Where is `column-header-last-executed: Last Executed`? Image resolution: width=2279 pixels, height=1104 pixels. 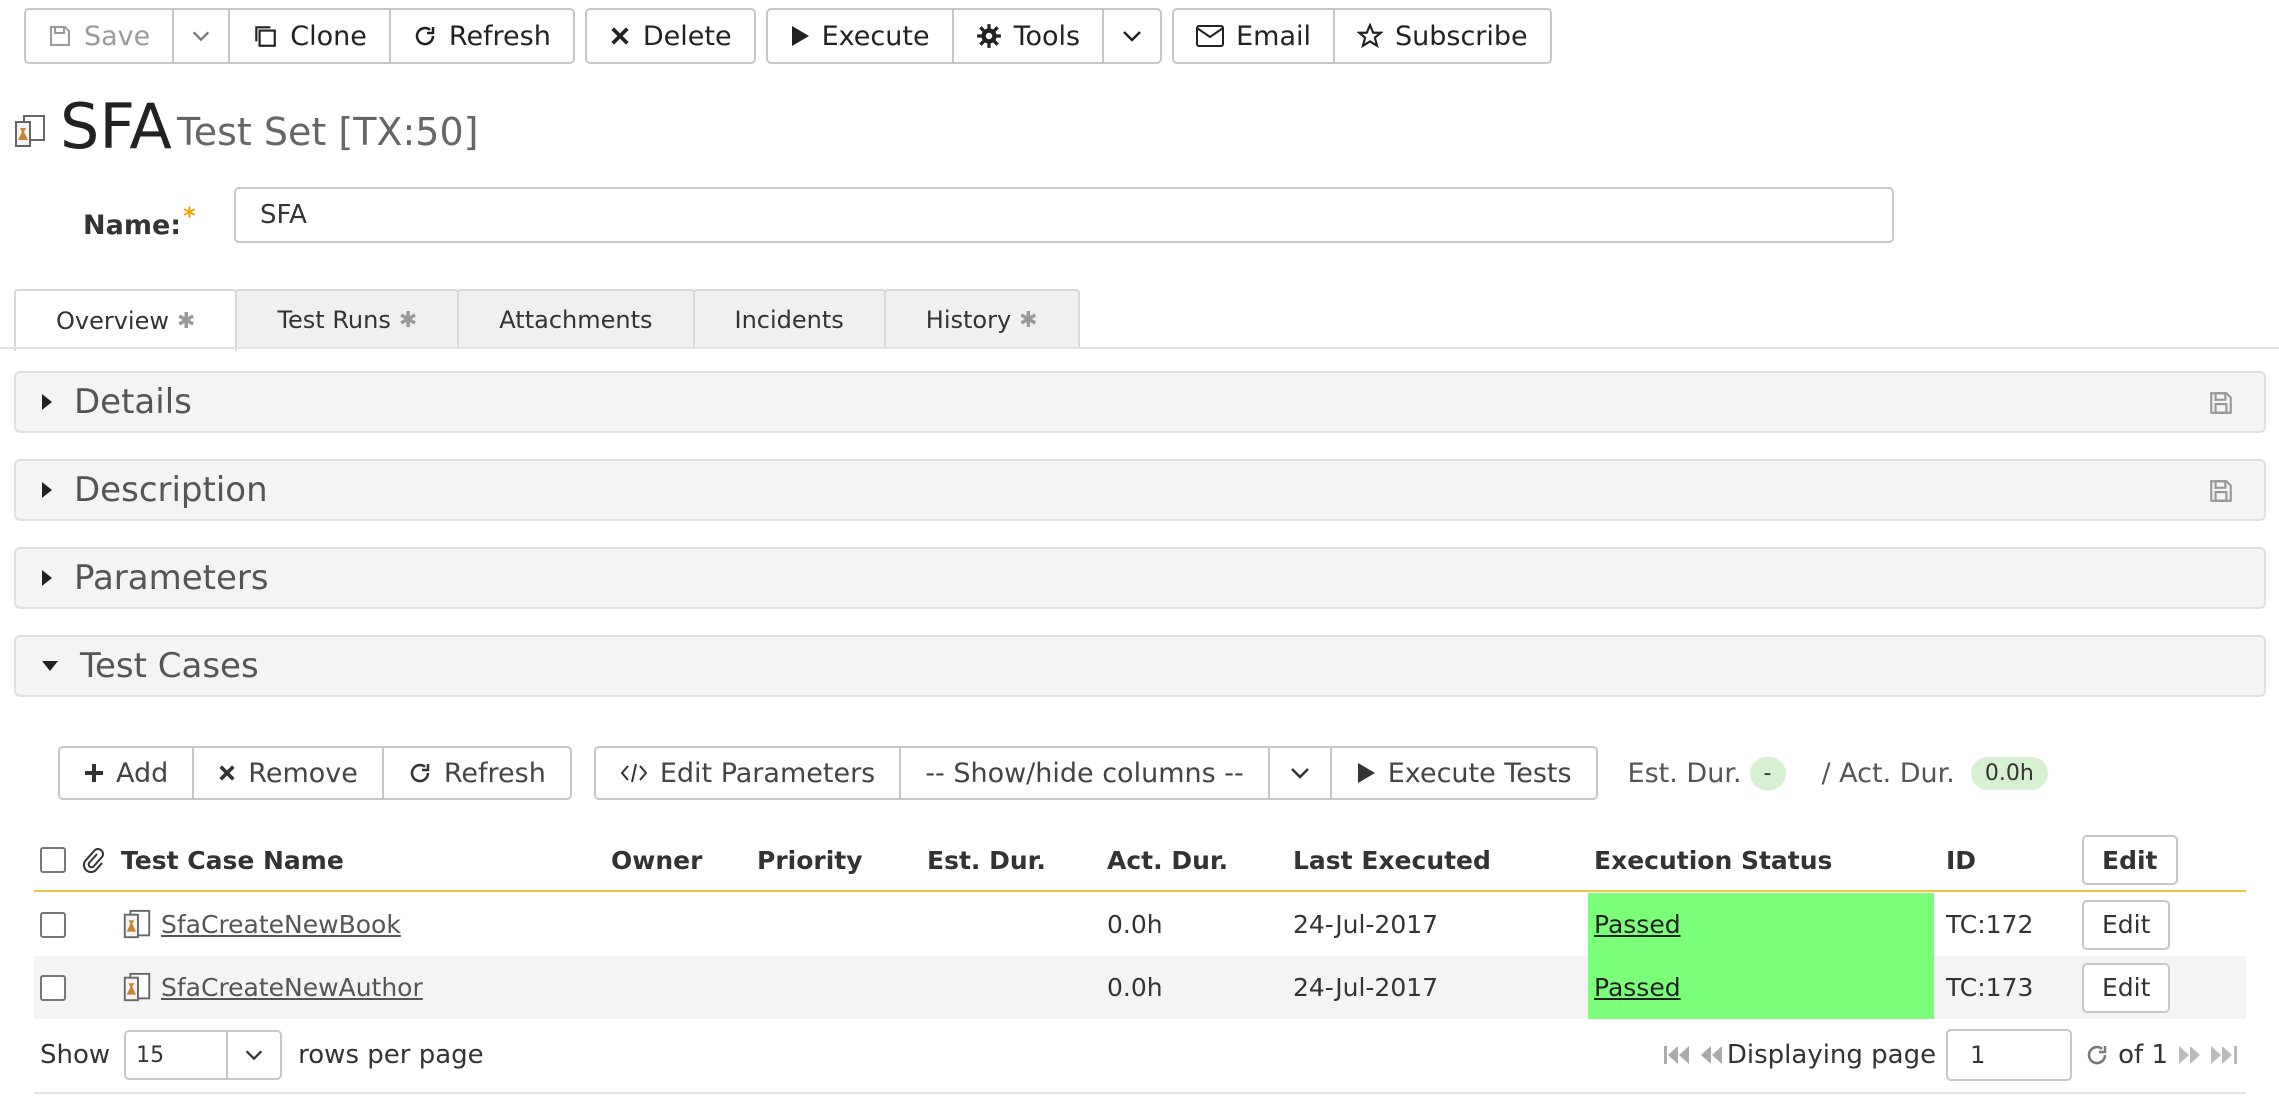
column-header-last-executed: Last Executed is located at coordinates (1392, 860).